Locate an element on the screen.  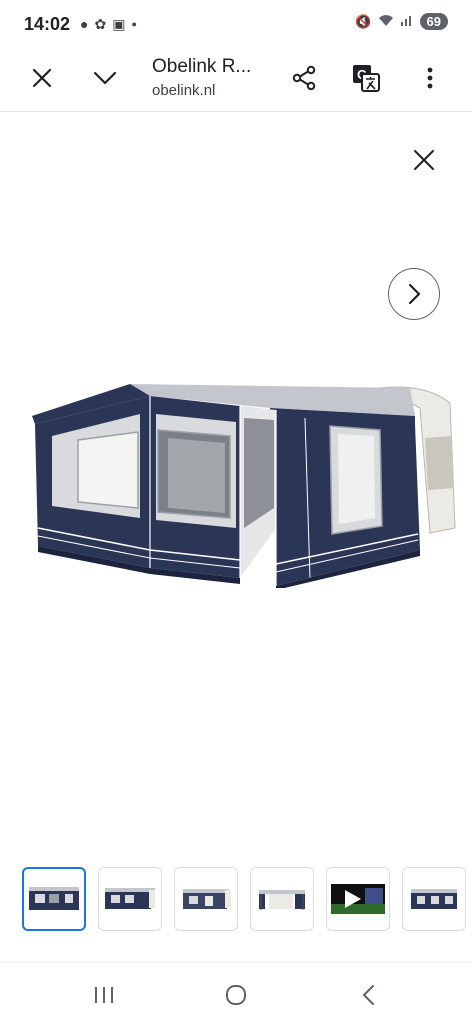
status-system-icons: 🔇 69 is located at coordinates (401, 21).